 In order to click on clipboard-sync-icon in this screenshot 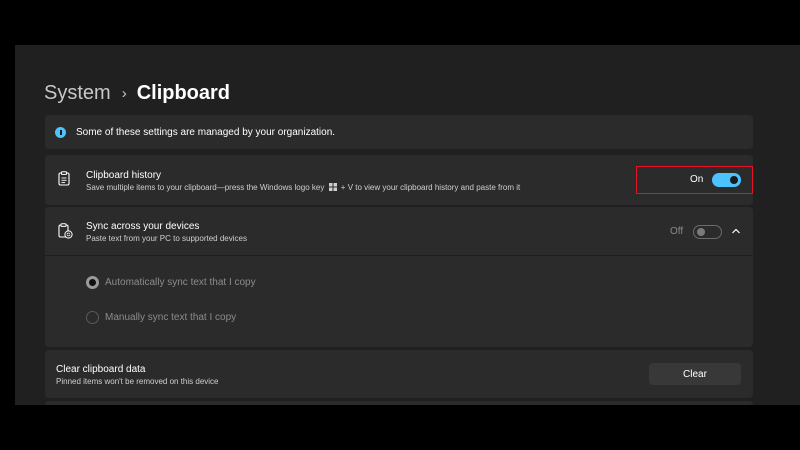, I will do `click(65, 231)`.